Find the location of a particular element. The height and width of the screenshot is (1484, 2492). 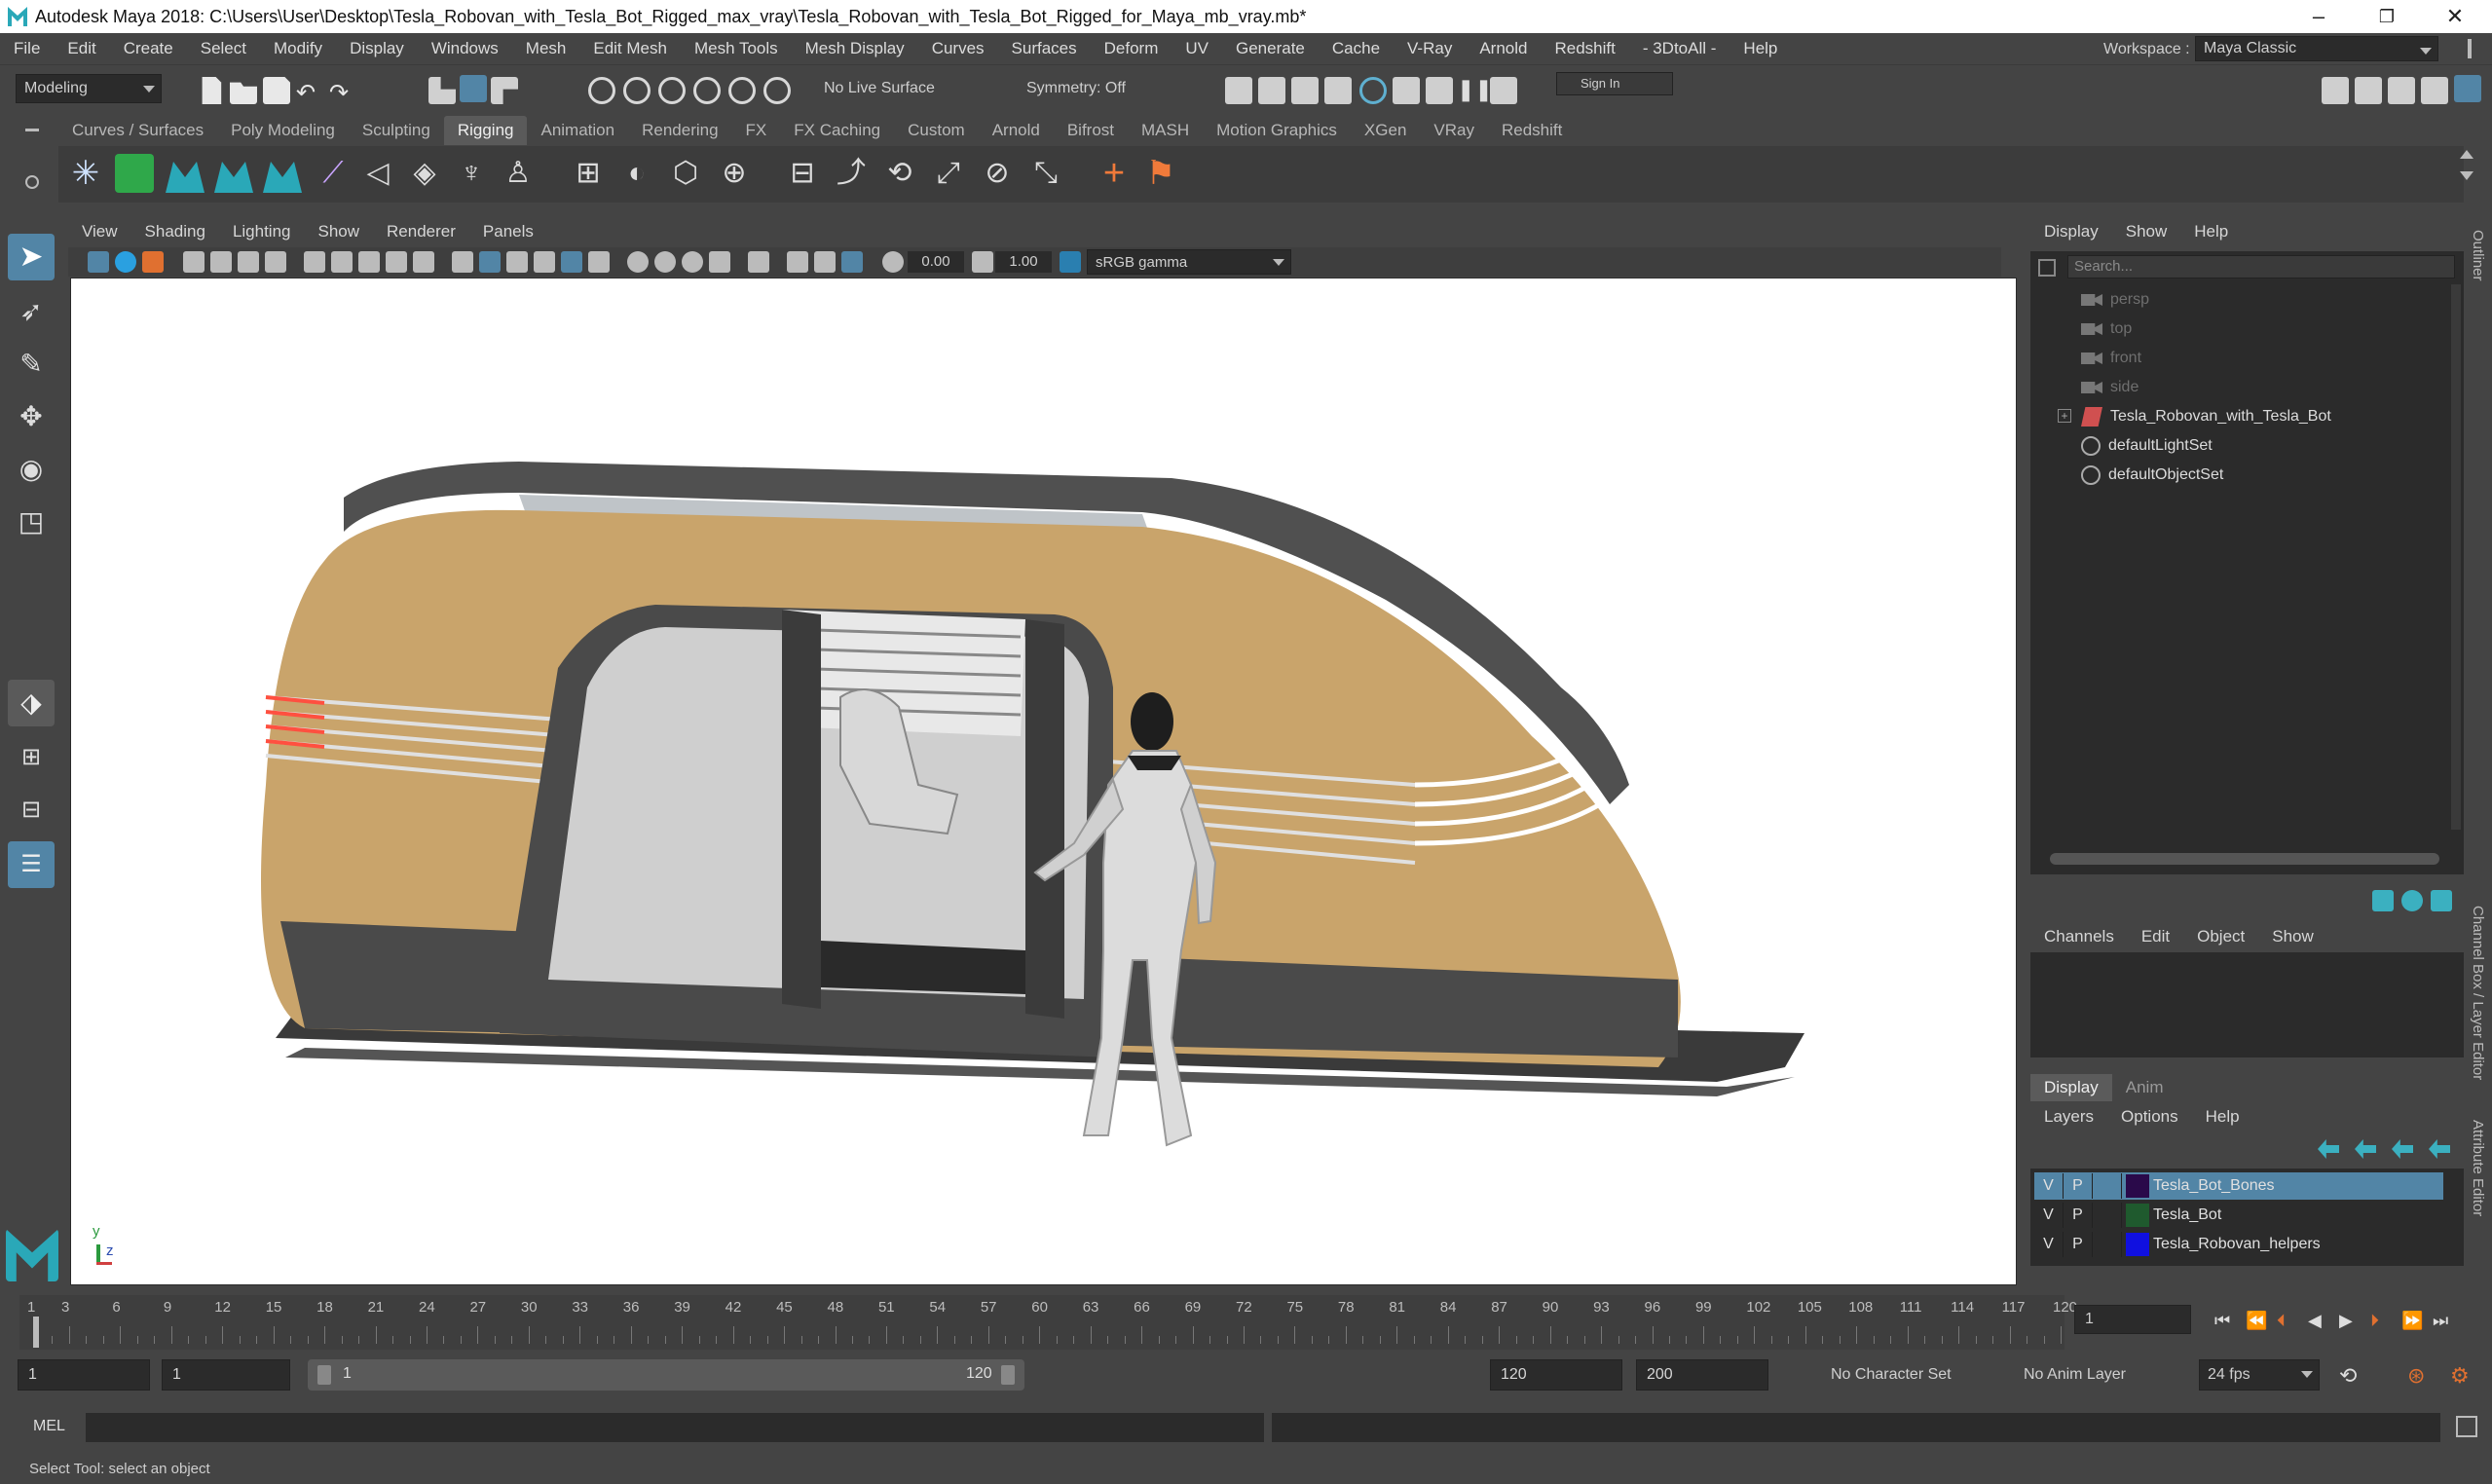

viewport-menu-view: View is located at coordinates (99, 231).